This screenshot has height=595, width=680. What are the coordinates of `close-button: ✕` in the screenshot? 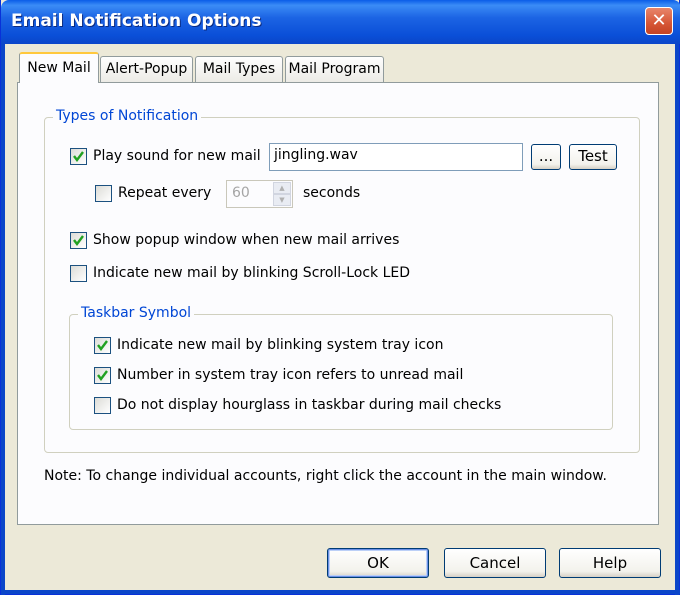 It's located at (659, 21).